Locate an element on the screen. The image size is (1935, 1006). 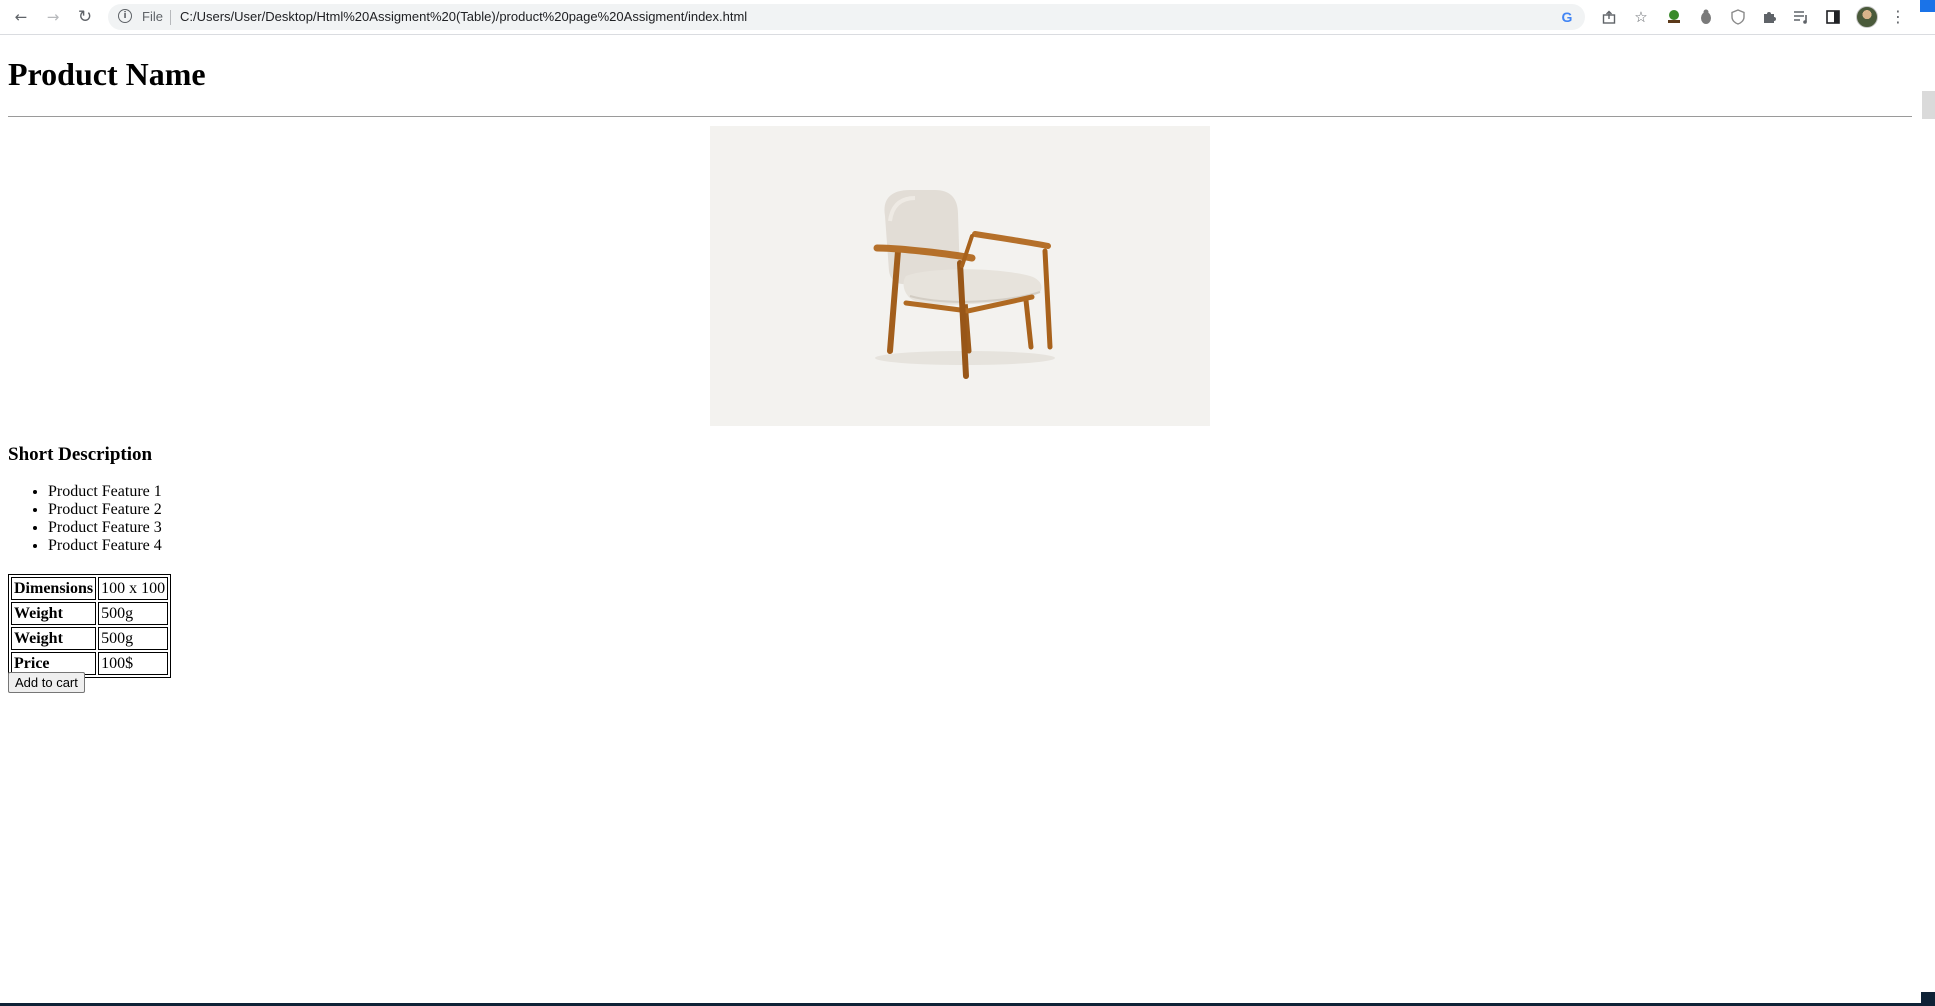
menu-kebab-icon: ⋮ is located at coordinates (1898, 17).